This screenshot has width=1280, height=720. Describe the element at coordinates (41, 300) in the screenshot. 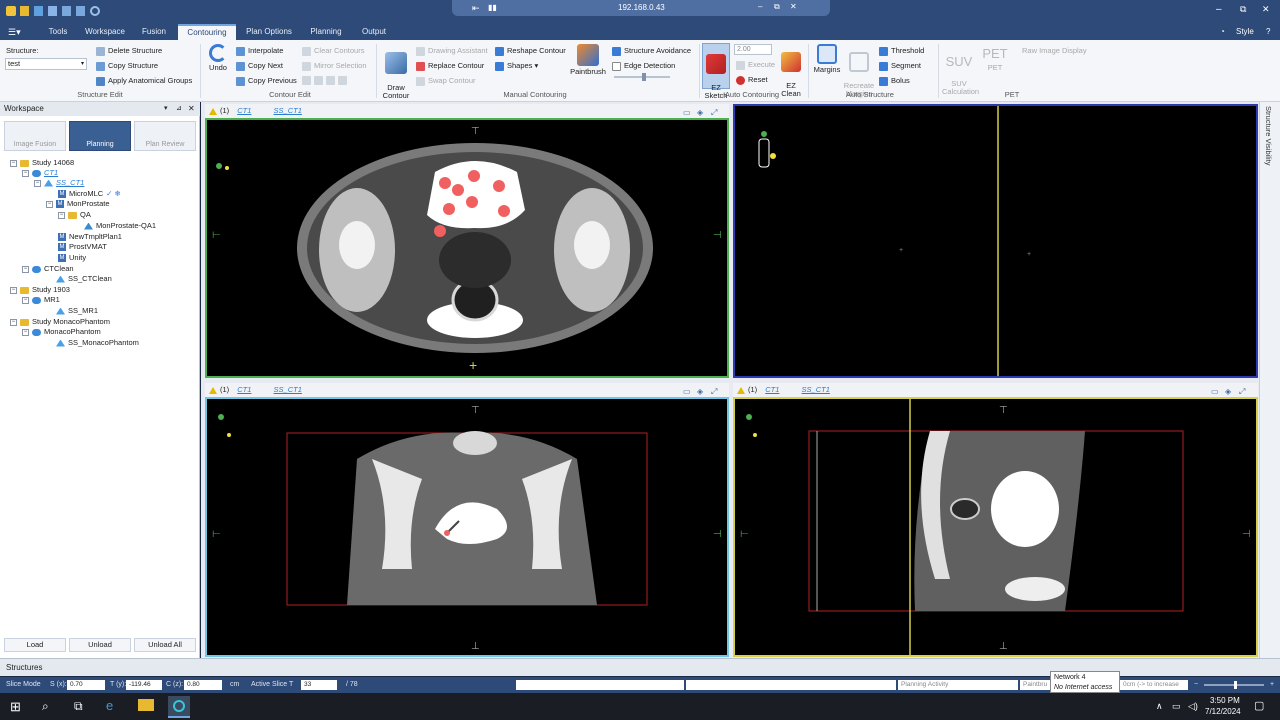

I see `tree-item: − MR1` at that location.